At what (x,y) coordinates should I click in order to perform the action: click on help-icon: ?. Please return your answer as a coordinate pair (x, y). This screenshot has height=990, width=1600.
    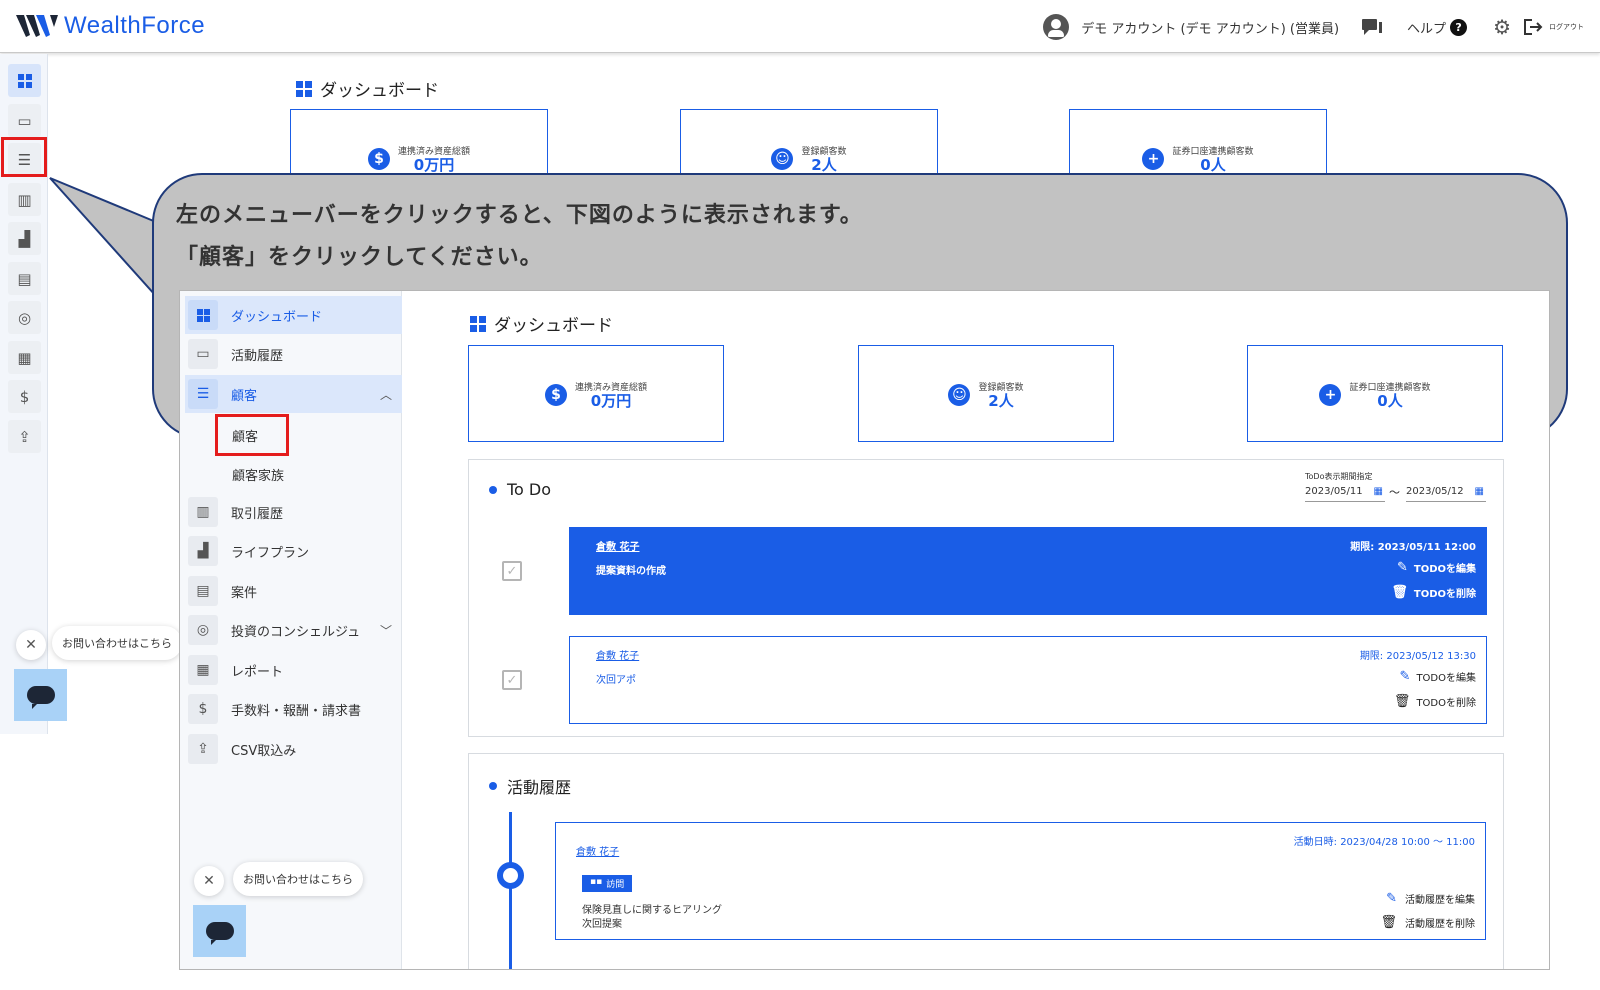
    Looking at the image, I should click on (1459, 27).